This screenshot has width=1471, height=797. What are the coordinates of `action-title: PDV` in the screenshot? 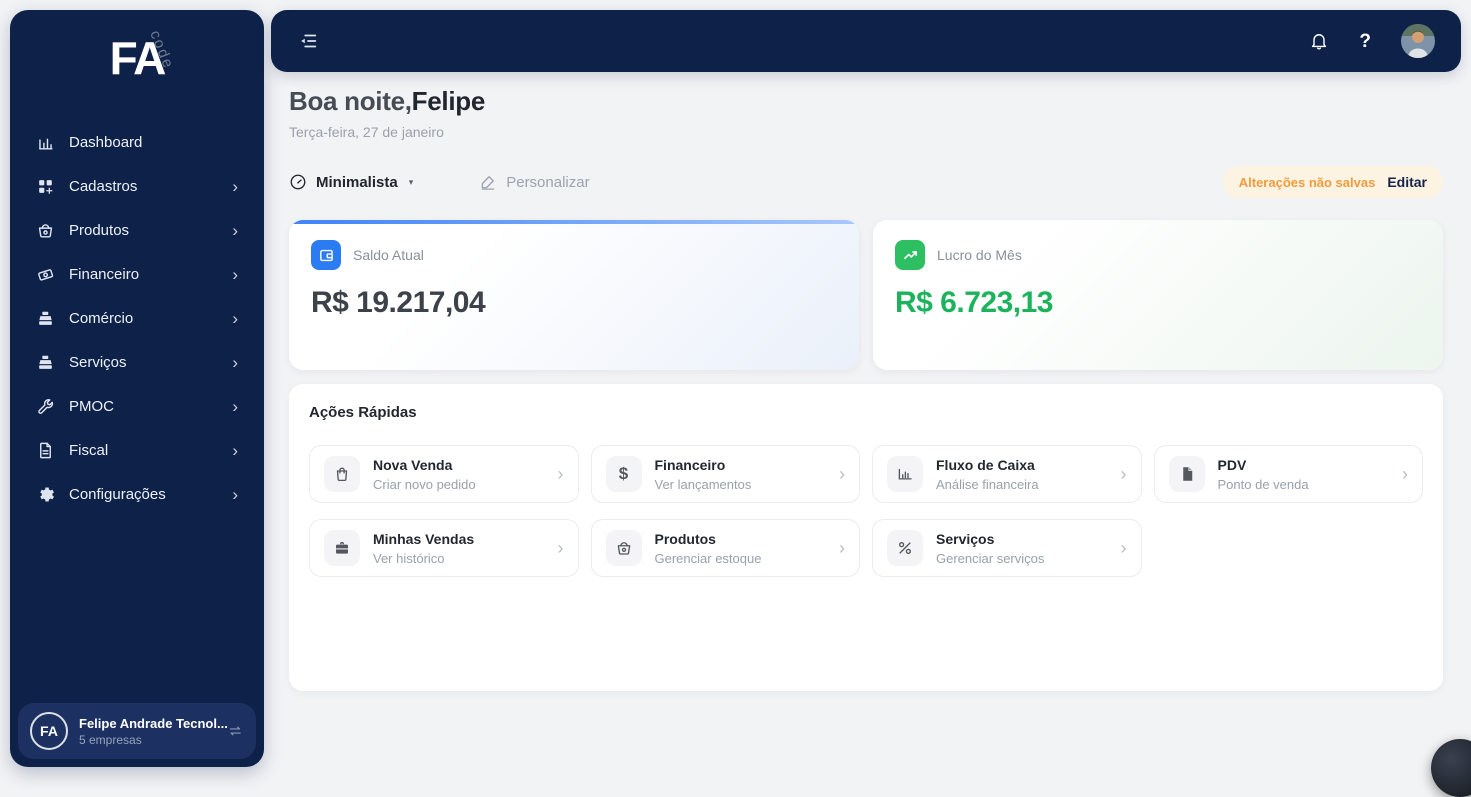 It's located at (1232, 464).